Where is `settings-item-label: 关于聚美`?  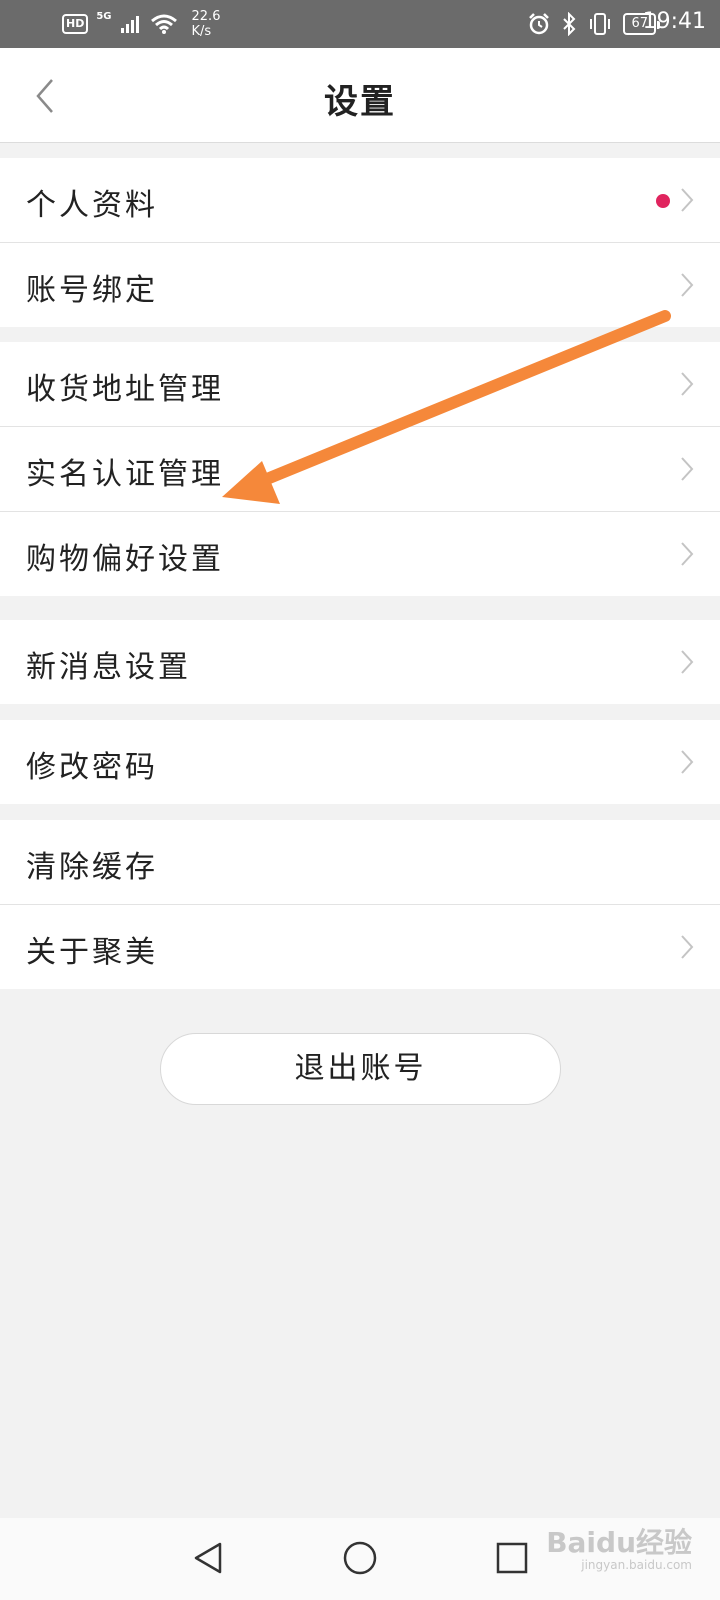
settings-item-label: 关于聚美 is located at coordinates (92, 952).